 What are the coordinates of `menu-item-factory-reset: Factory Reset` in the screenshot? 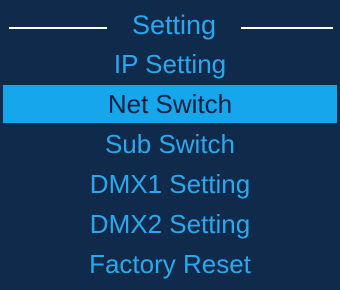 It's located at (170, 264).